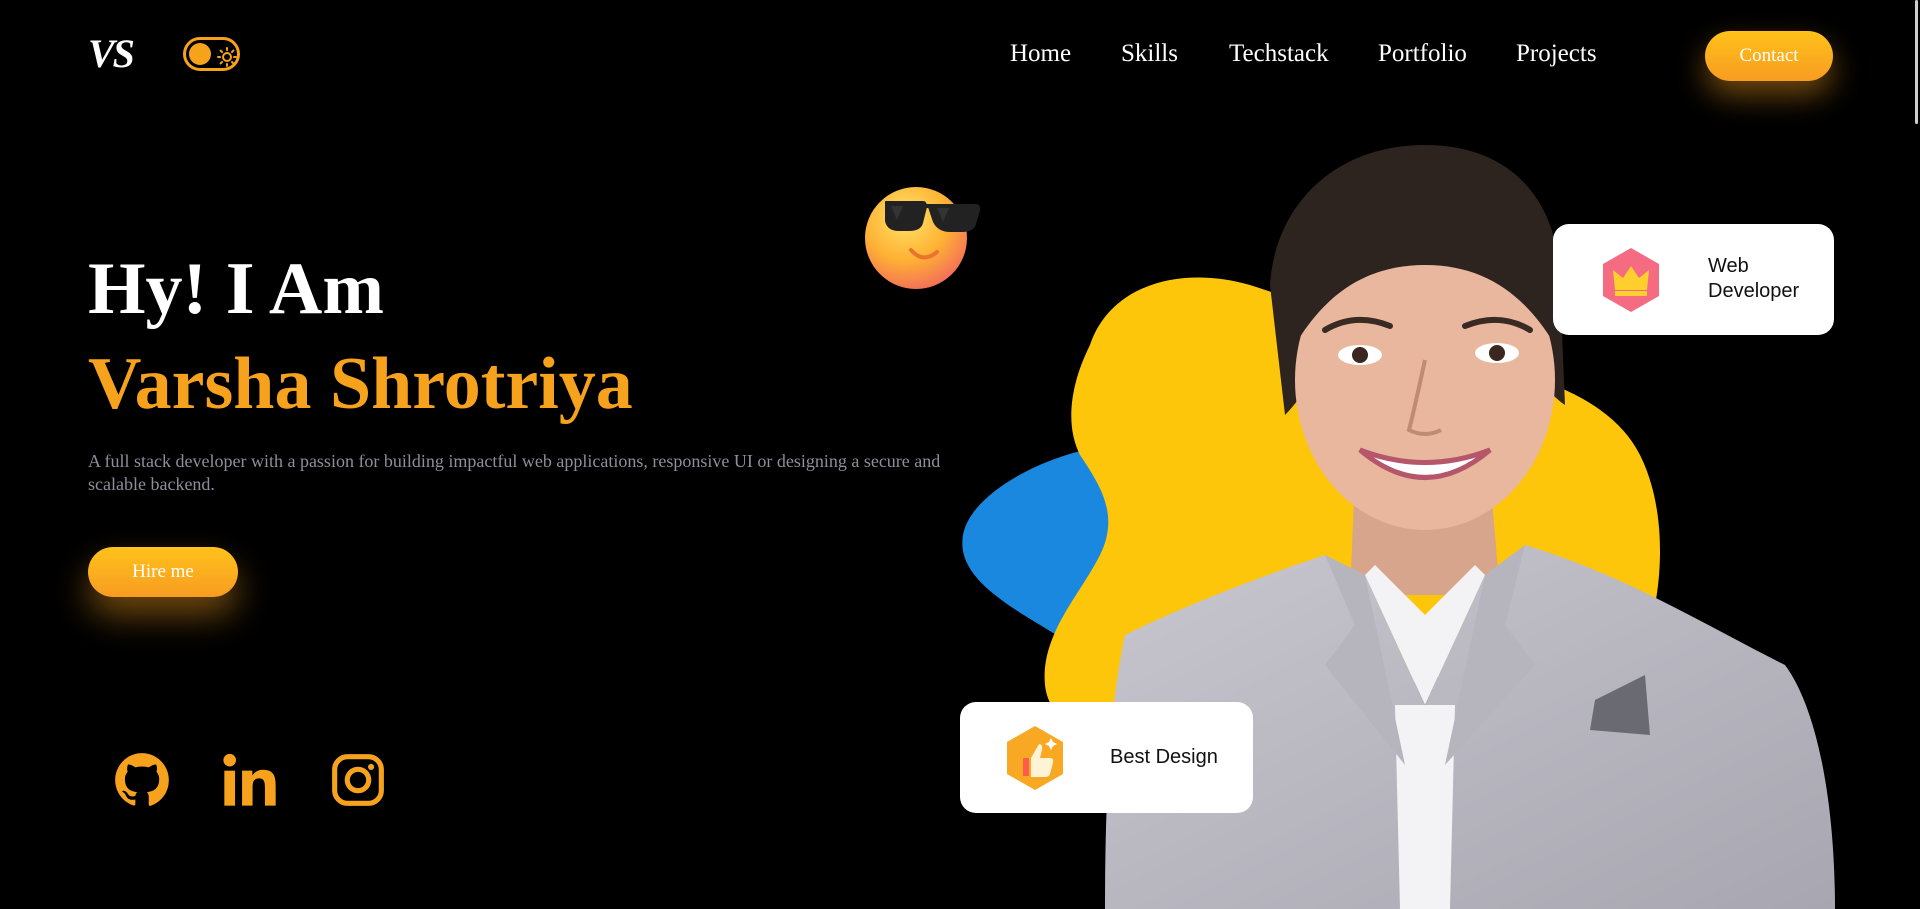  I want to click on logo: VS, so click(111, 53).